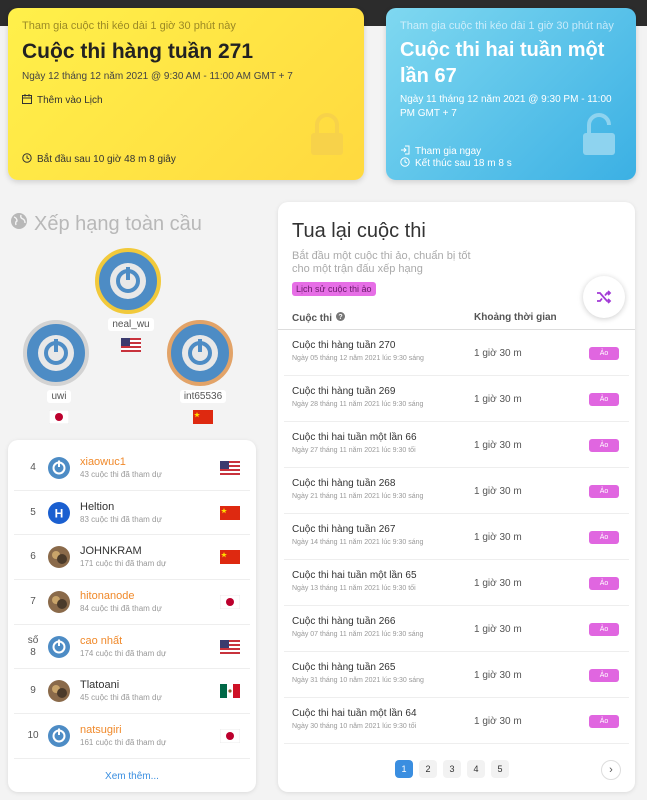 This screenshot has width=647, height=800. Describe the element at coordinates (230, 691) in the screenshot. I see `mx-flag-icon` at that location.